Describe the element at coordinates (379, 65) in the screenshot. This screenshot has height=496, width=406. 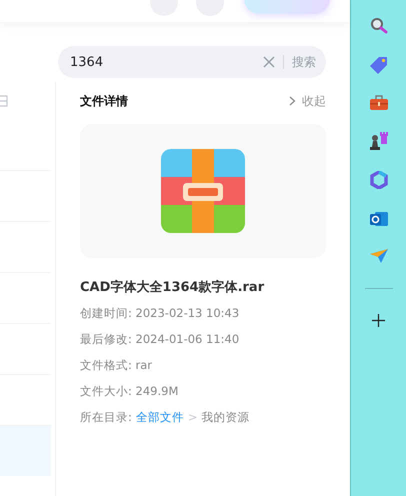
I see `tag-icon` at that location.